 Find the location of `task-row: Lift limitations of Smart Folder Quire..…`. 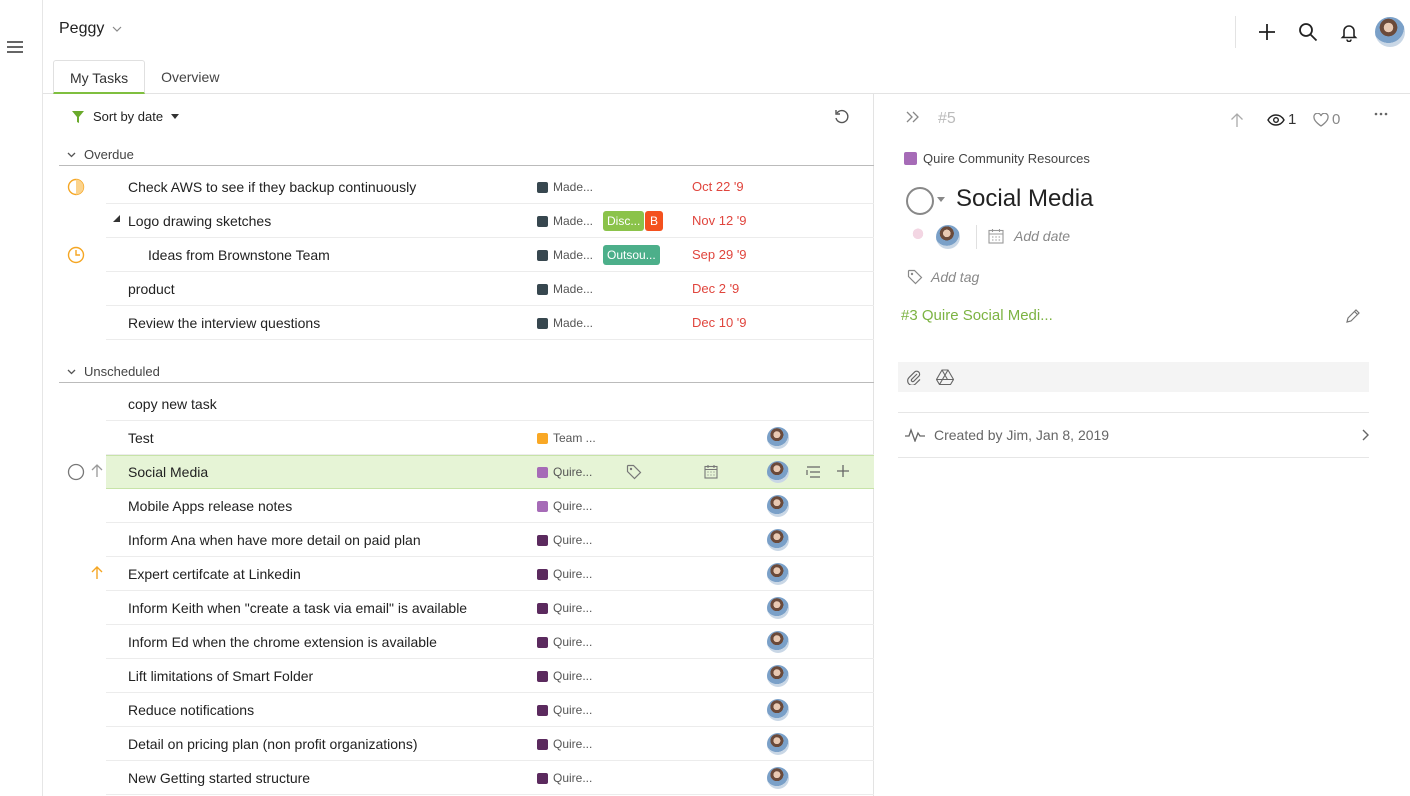

task-row: Lift limitations of Smart Folder Quire..… is located at coordinates (466, 676).